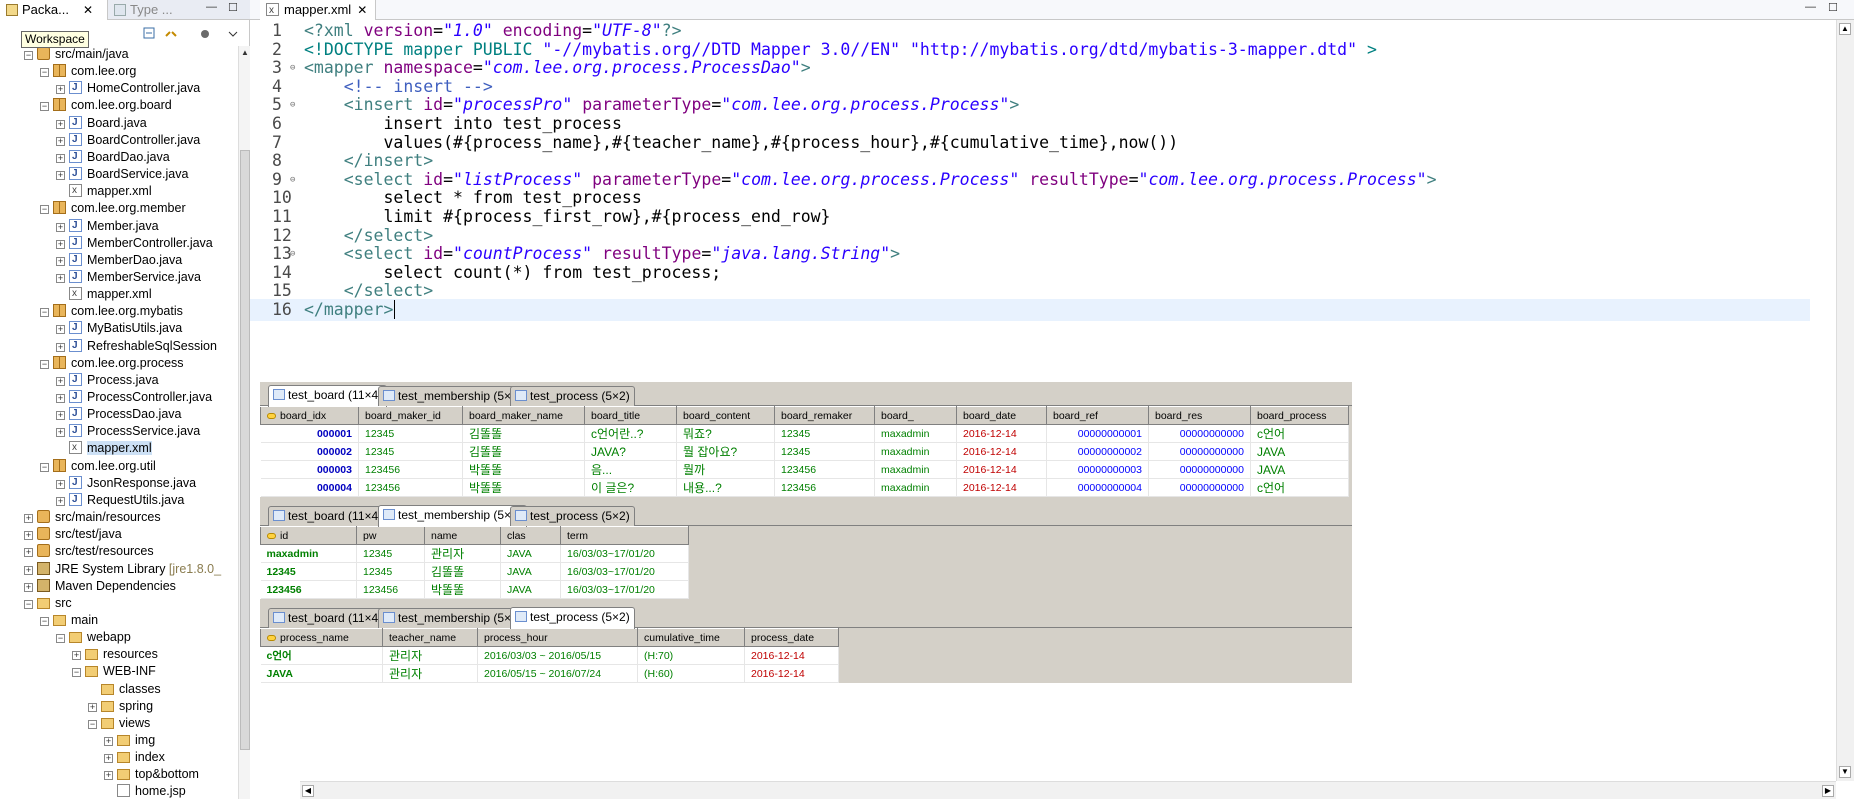 Image resolution: width=1854 pixels, height=799 pixels. I want to click on table-cell: 00000000001, so click(1097, 433).